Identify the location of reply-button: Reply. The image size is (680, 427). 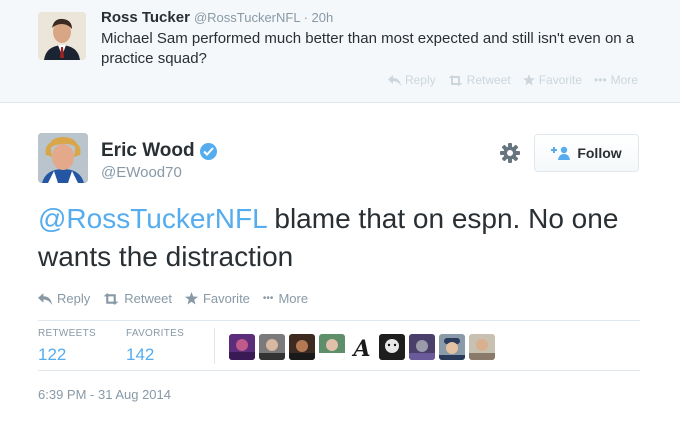
(64, 298).